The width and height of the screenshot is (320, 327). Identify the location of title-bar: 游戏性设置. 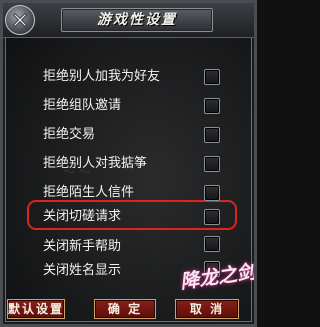
(128, 20).